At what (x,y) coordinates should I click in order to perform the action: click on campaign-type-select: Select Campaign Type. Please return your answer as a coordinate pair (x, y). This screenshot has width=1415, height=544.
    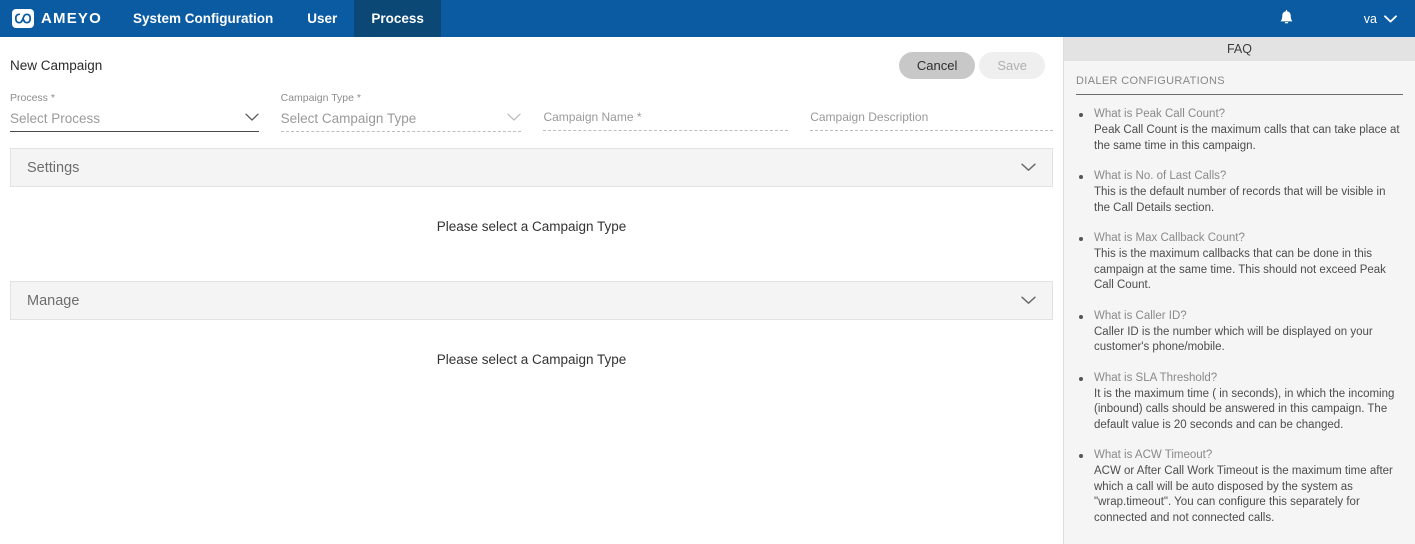
    Looking at the image, I should click on (401, 120).